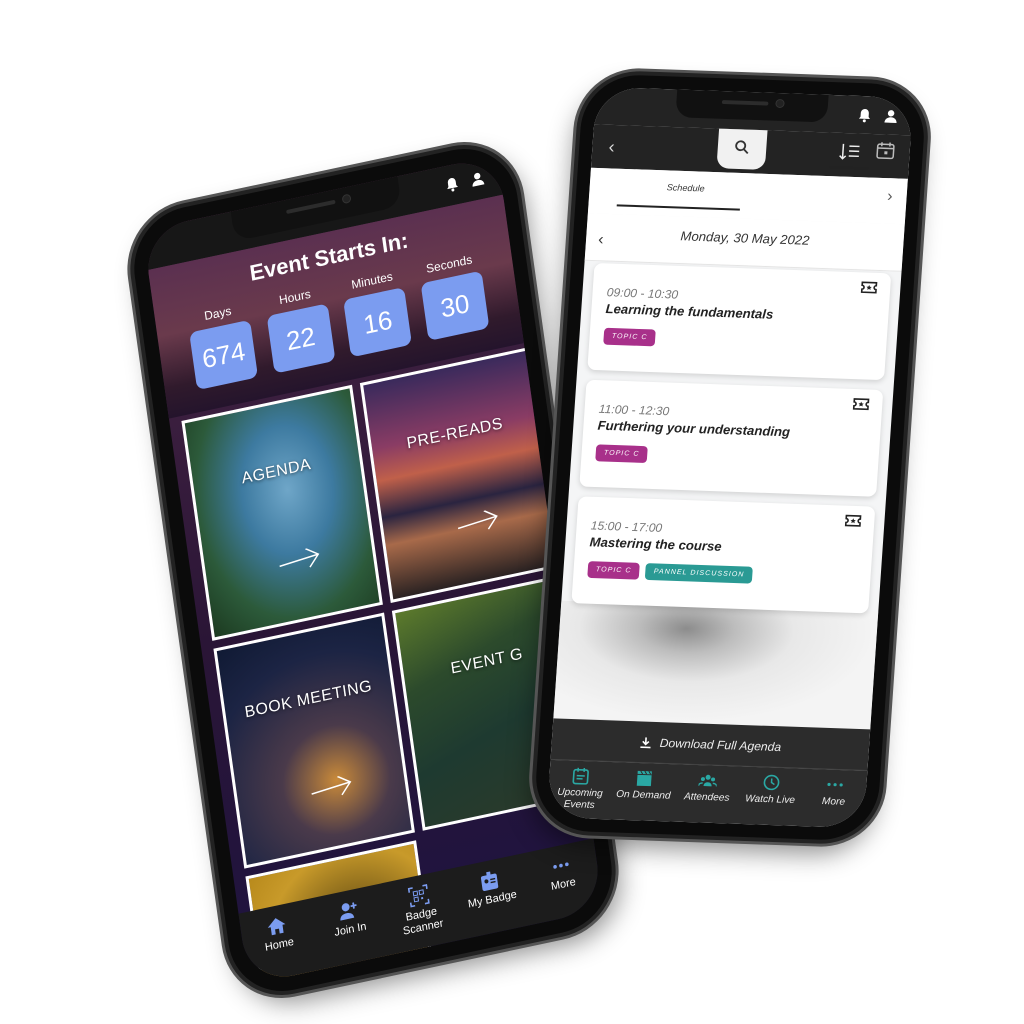 This screenshot has width=1024, height=1024. I want to click on nav-label: My Badge, so click(492, 899).